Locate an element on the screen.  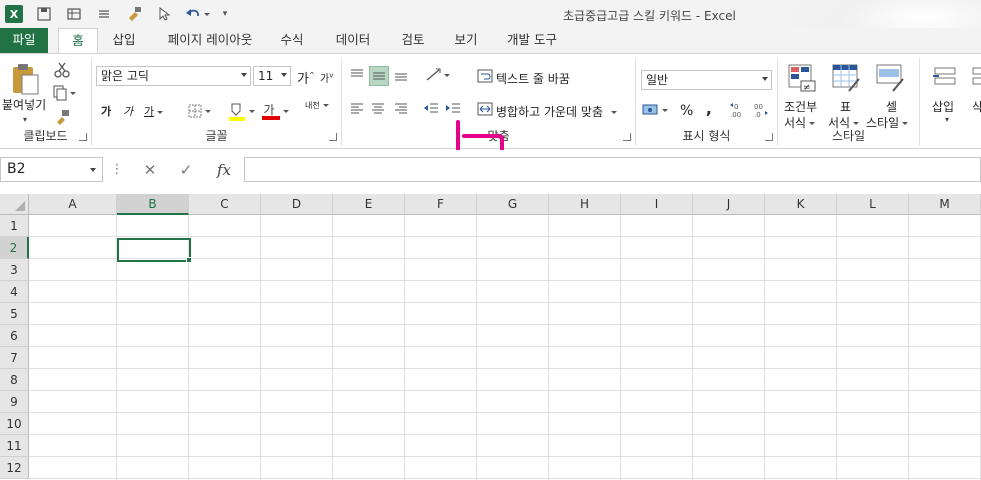
bold-button: 가 is located at coordinates (106, 111).